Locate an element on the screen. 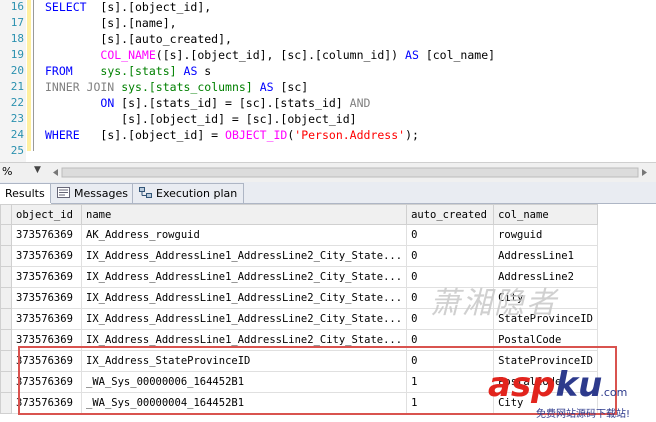  zoom-dropdown-icon: ▼ is located at coordinates (37, 170).